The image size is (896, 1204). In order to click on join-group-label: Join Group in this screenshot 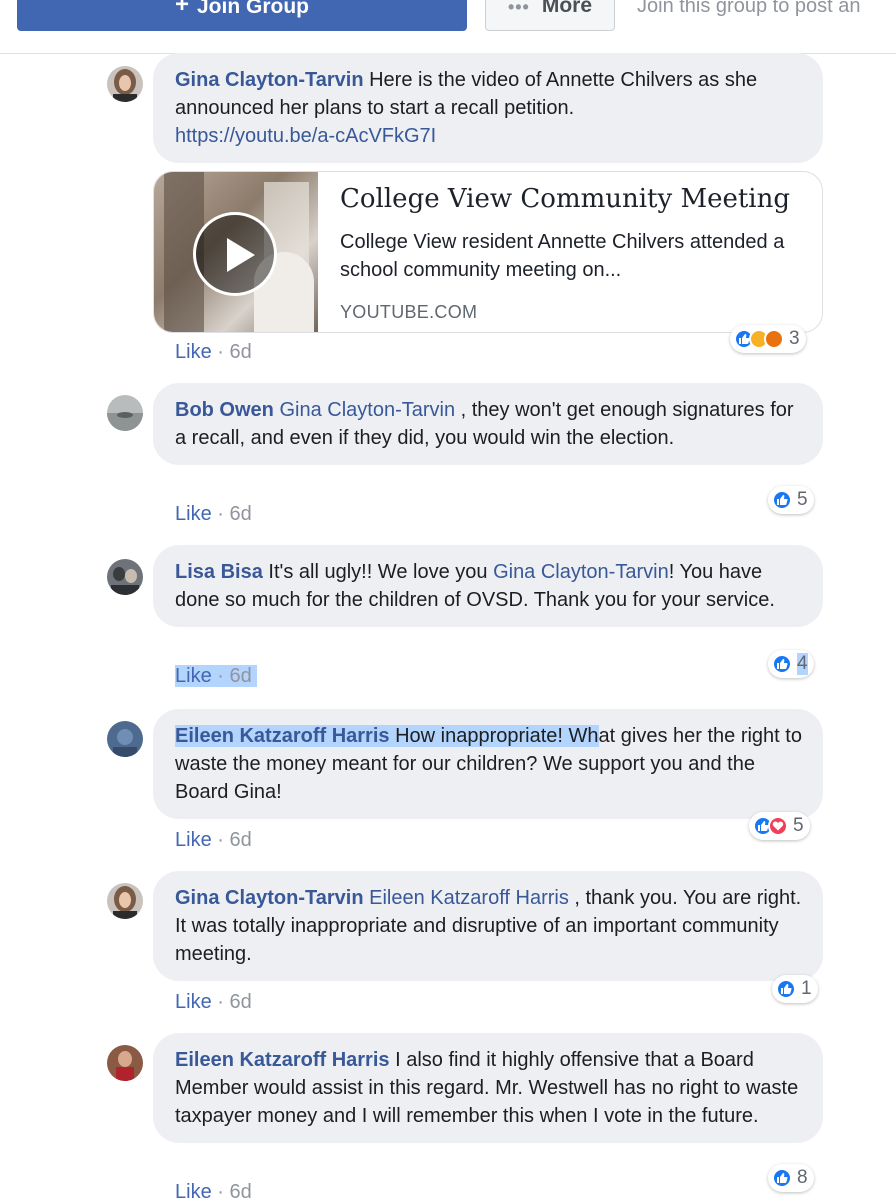, I will do `click(253, 9)`.